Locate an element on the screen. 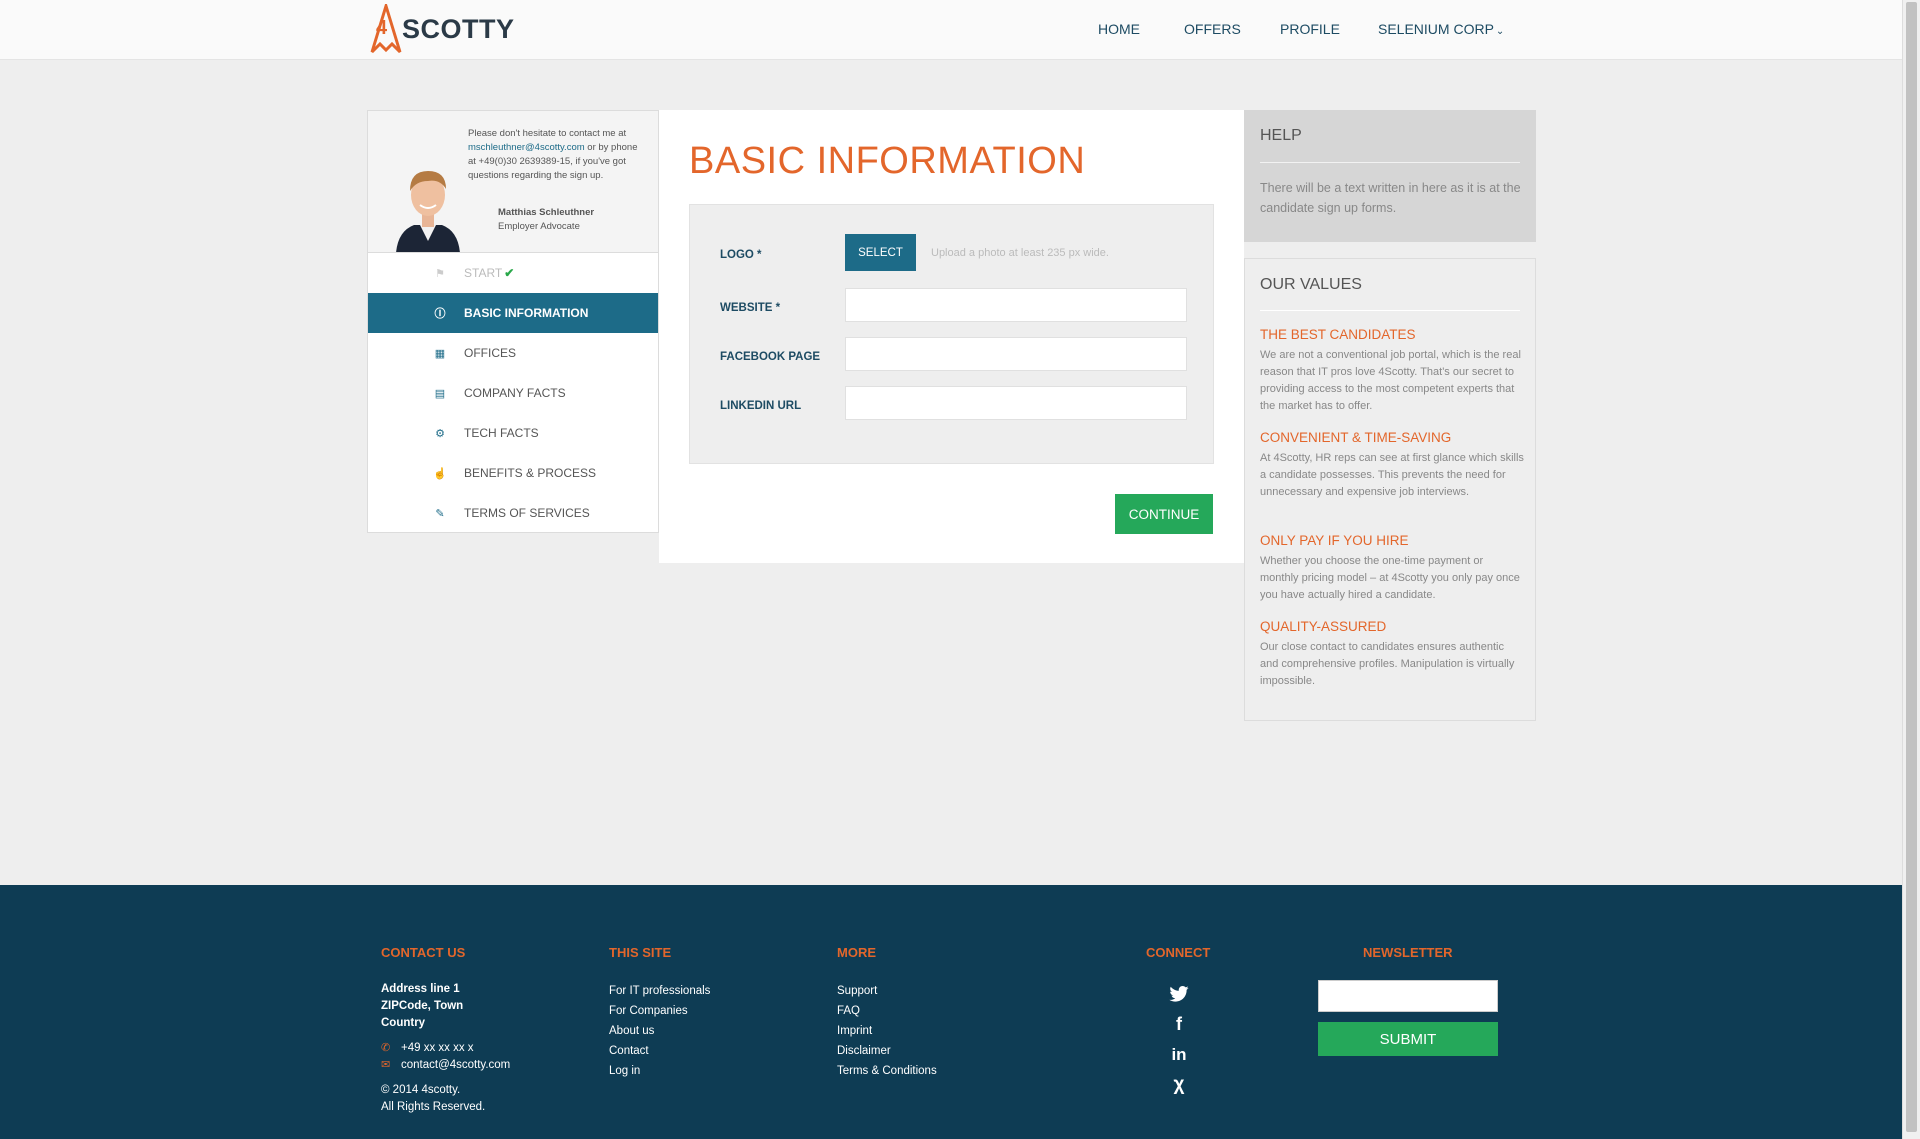 This screenshot has width=1920, height=1139. scrollbar-thumb is located at coordinates (1911, 567).